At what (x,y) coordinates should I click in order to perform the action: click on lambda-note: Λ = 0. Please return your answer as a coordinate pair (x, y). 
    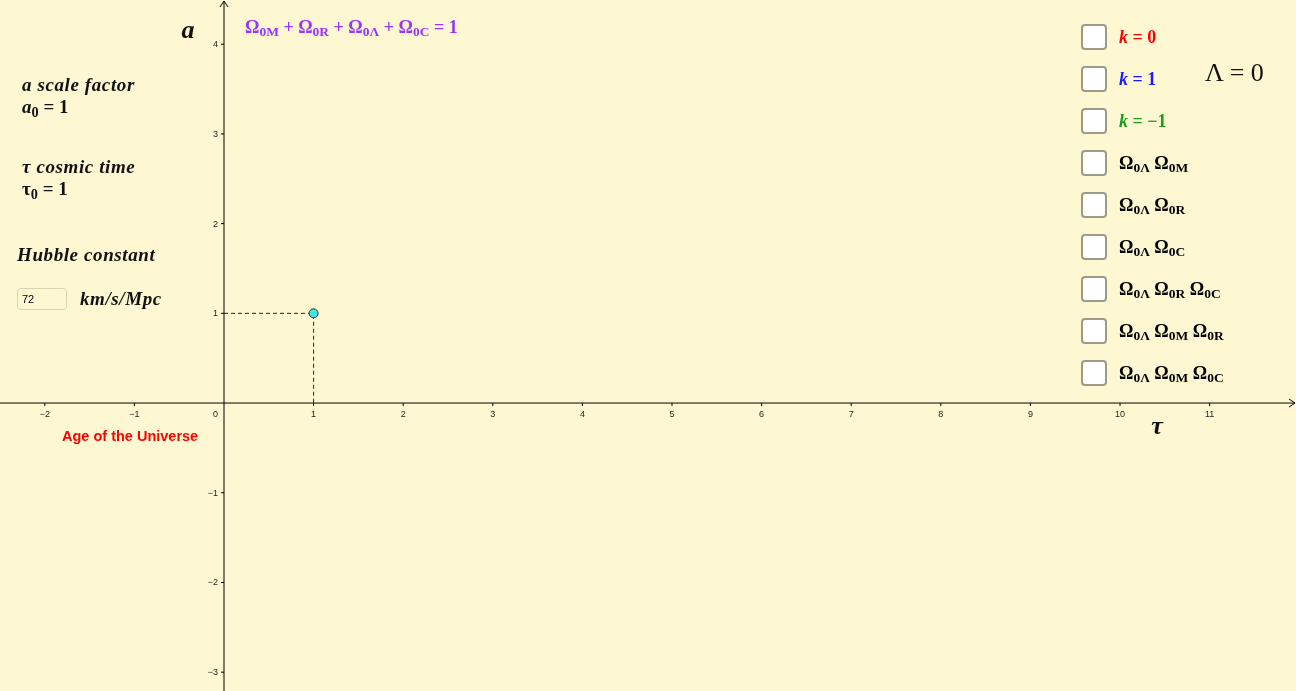
    Looking at the image, I should click on (1234, 73).